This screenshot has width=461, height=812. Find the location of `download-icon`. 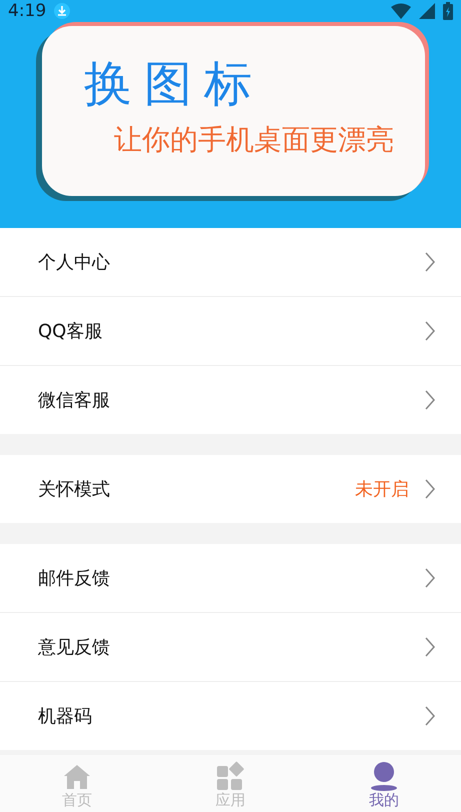

download-icon is located at coordinates (62, 11).